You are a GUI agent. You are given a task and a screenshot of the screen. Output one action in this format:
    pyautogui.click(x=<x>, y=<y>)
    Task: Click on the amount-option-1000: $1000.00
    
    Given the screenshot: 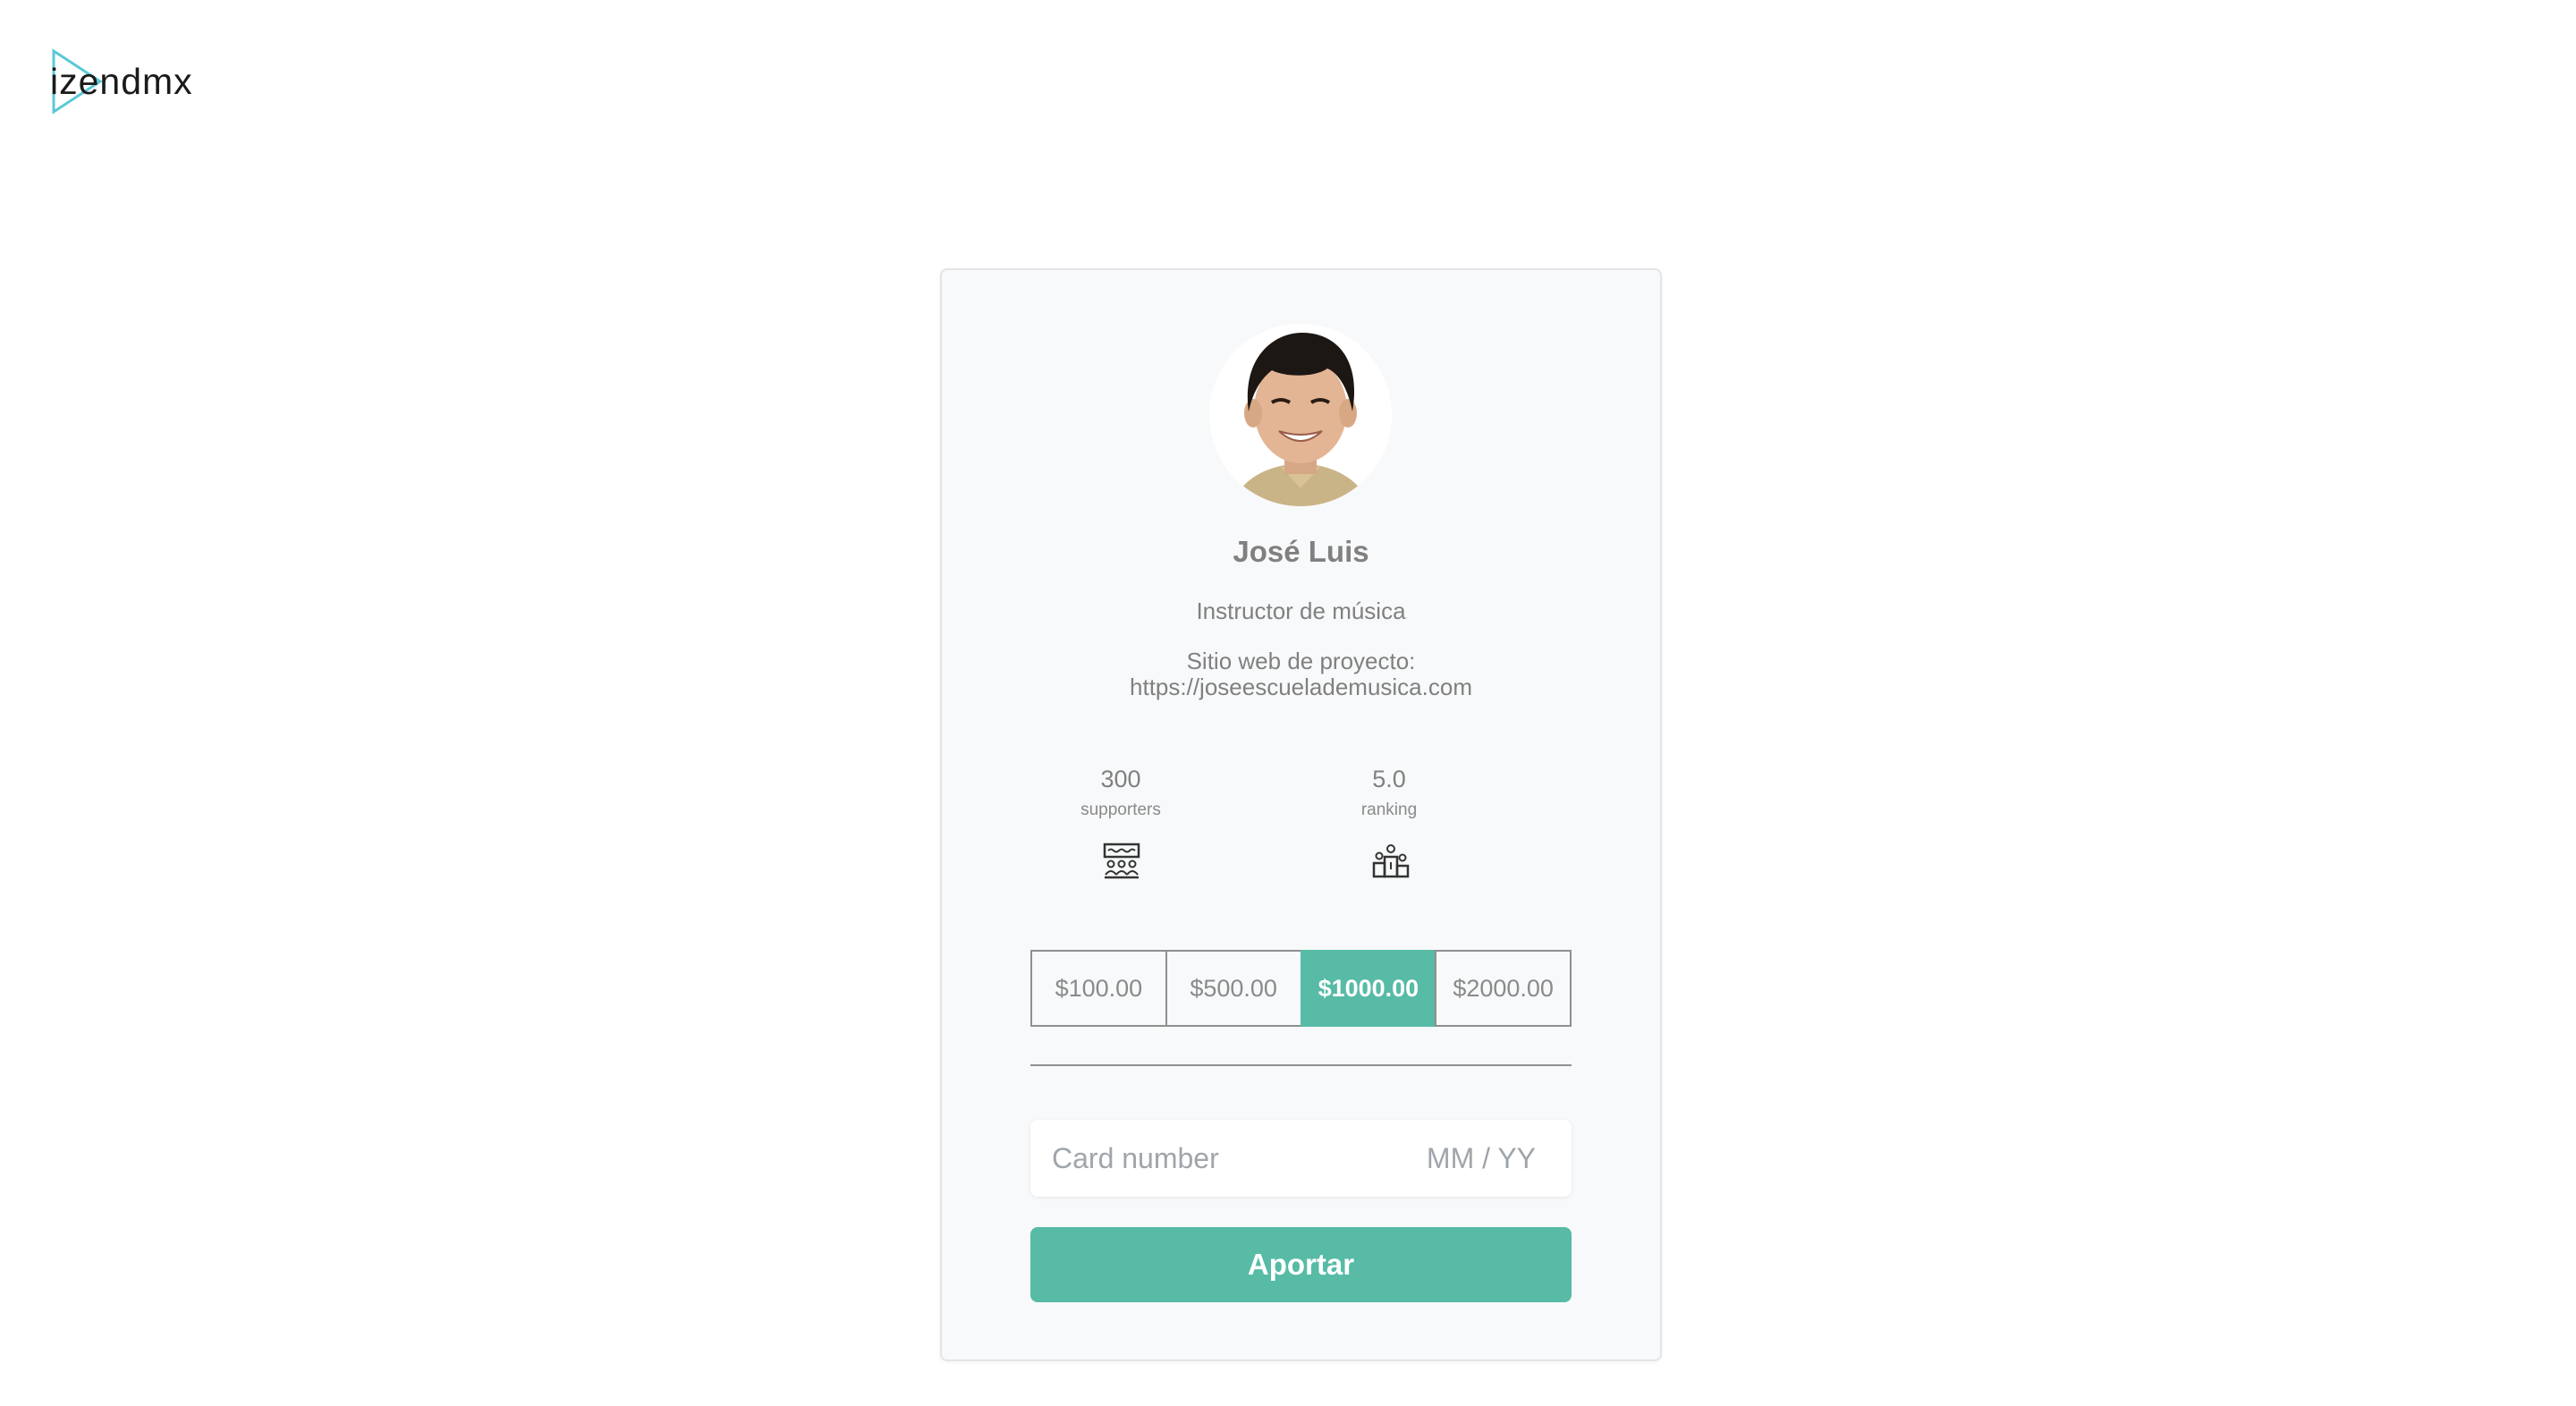 What is the action you would take?
    pyautogui.click(x=1368, y=989)
    